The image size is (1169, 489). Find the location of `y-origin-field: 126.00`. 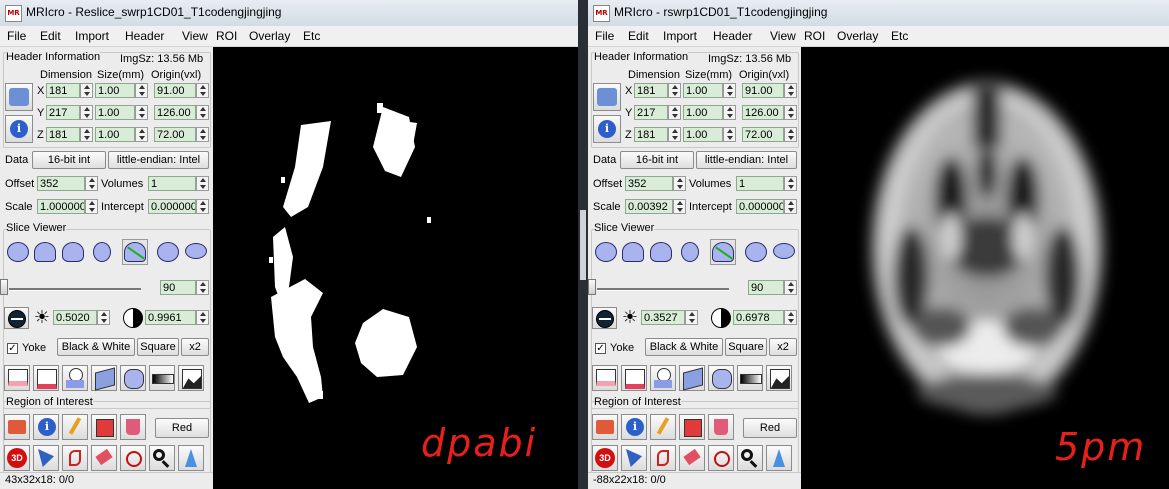

y-origin-field: 126.00 is located at coordinates (763, 112).